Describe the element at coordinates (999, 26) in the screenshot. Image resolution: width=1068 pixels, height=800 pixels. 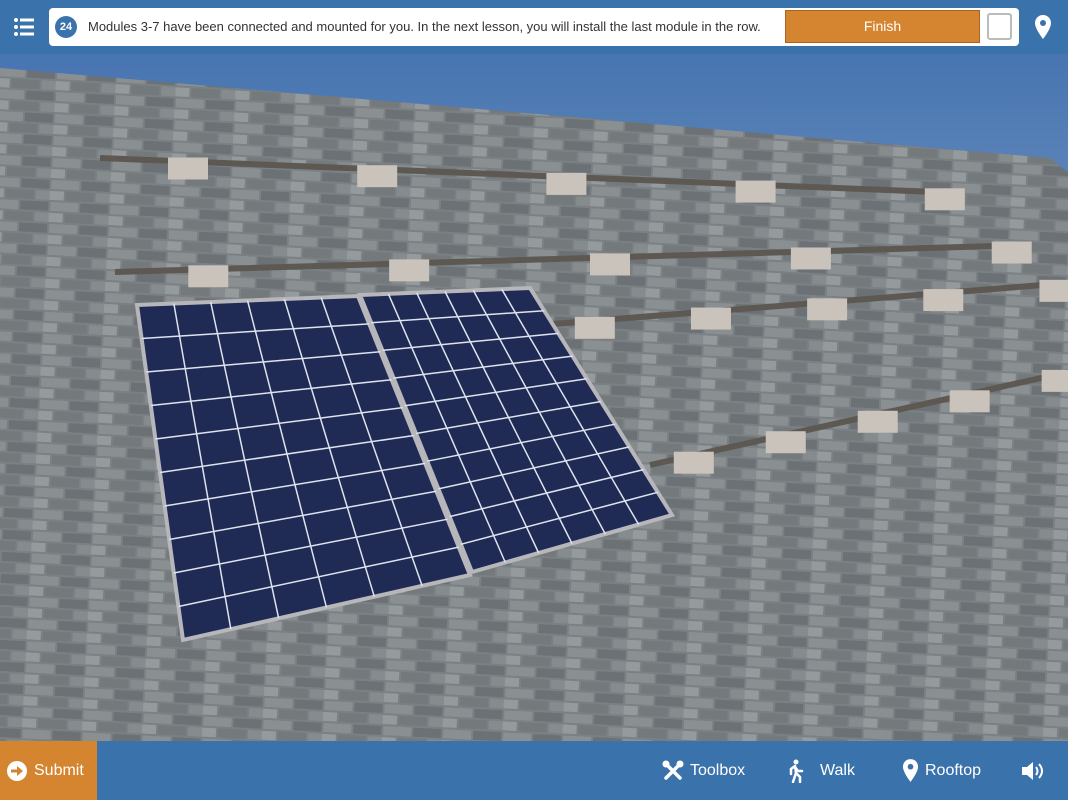
I see `complete-checkbox` at that location.